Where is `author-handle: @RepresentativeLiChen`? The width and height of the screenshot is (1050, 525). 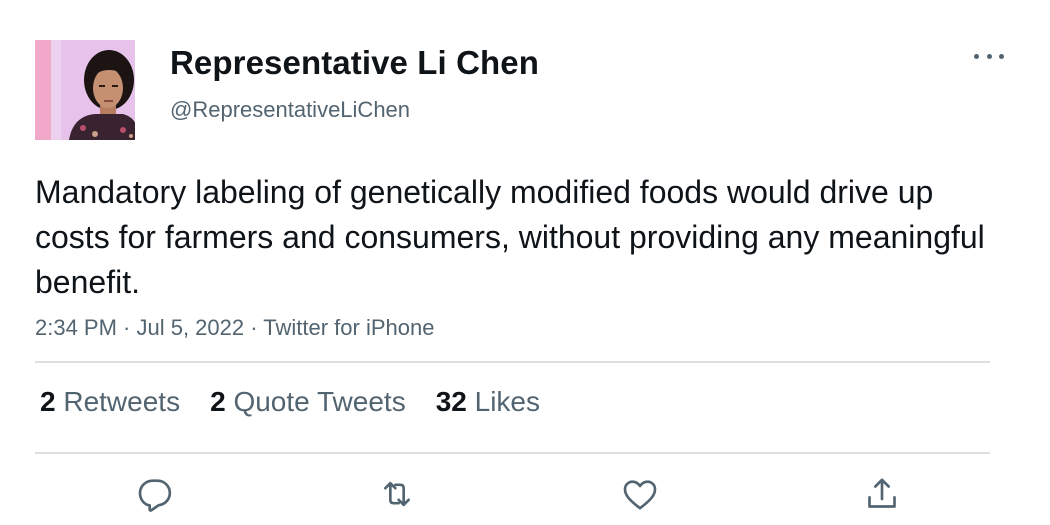 author-handle: @RepresentativeLiChen is located at coordinates (290, 110).